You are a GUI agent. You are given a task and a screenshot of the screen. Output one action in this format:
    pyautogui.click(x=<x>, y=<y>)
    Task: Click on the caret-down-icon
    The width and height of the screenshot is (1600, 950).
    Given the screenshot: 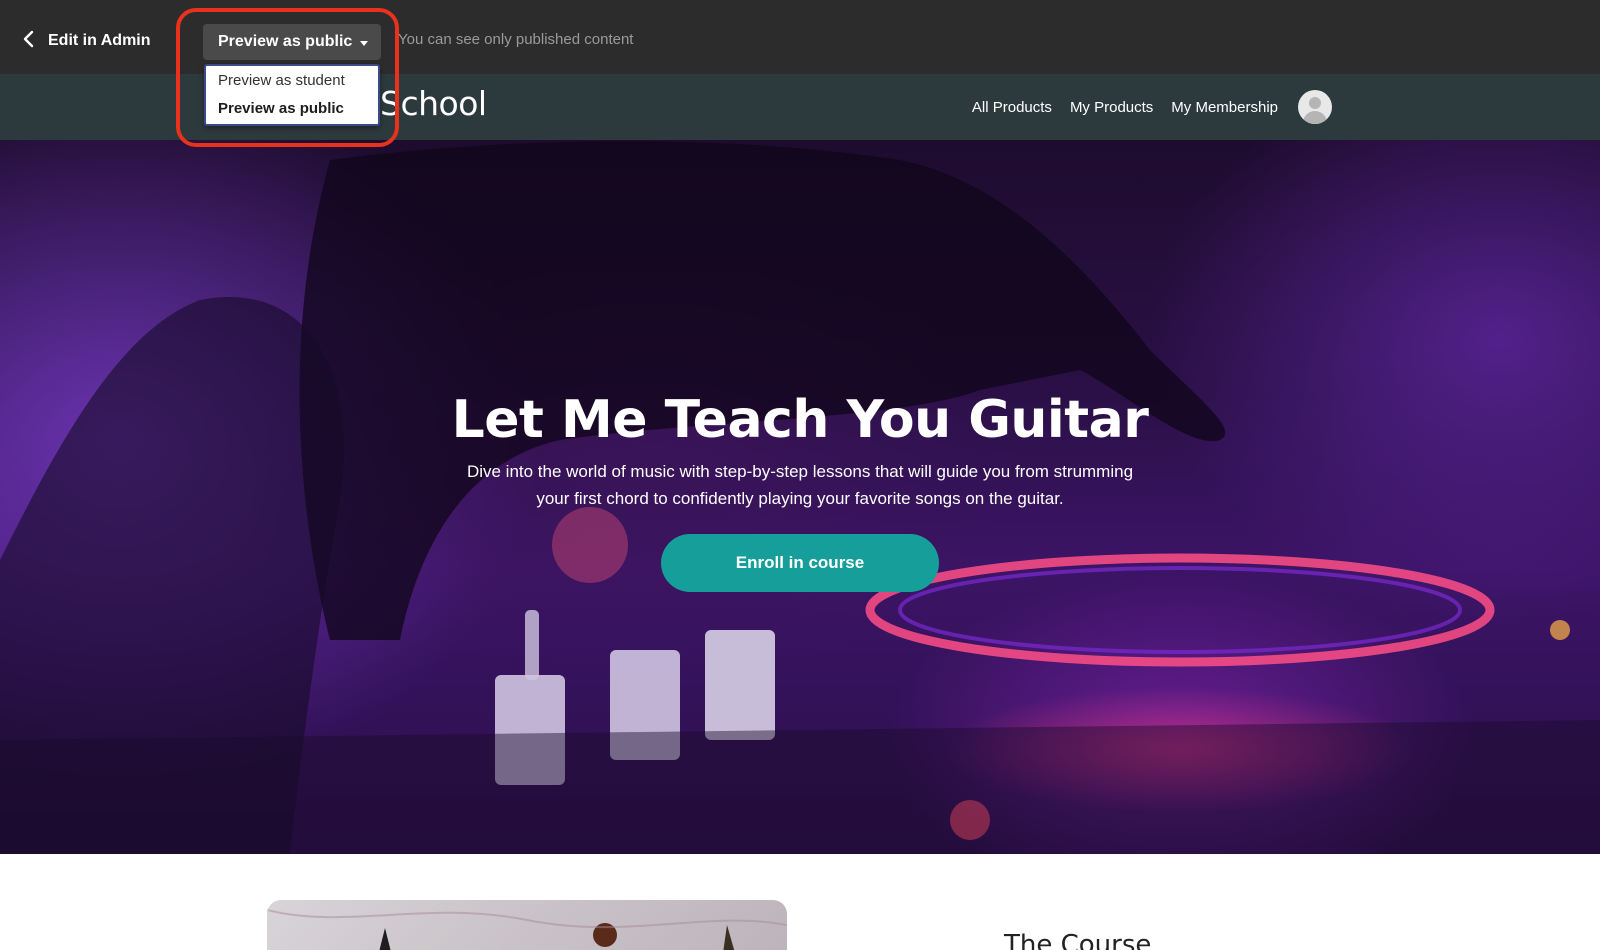 What is the action you would take?
    pyautogui.click(x=364, y=43)
    